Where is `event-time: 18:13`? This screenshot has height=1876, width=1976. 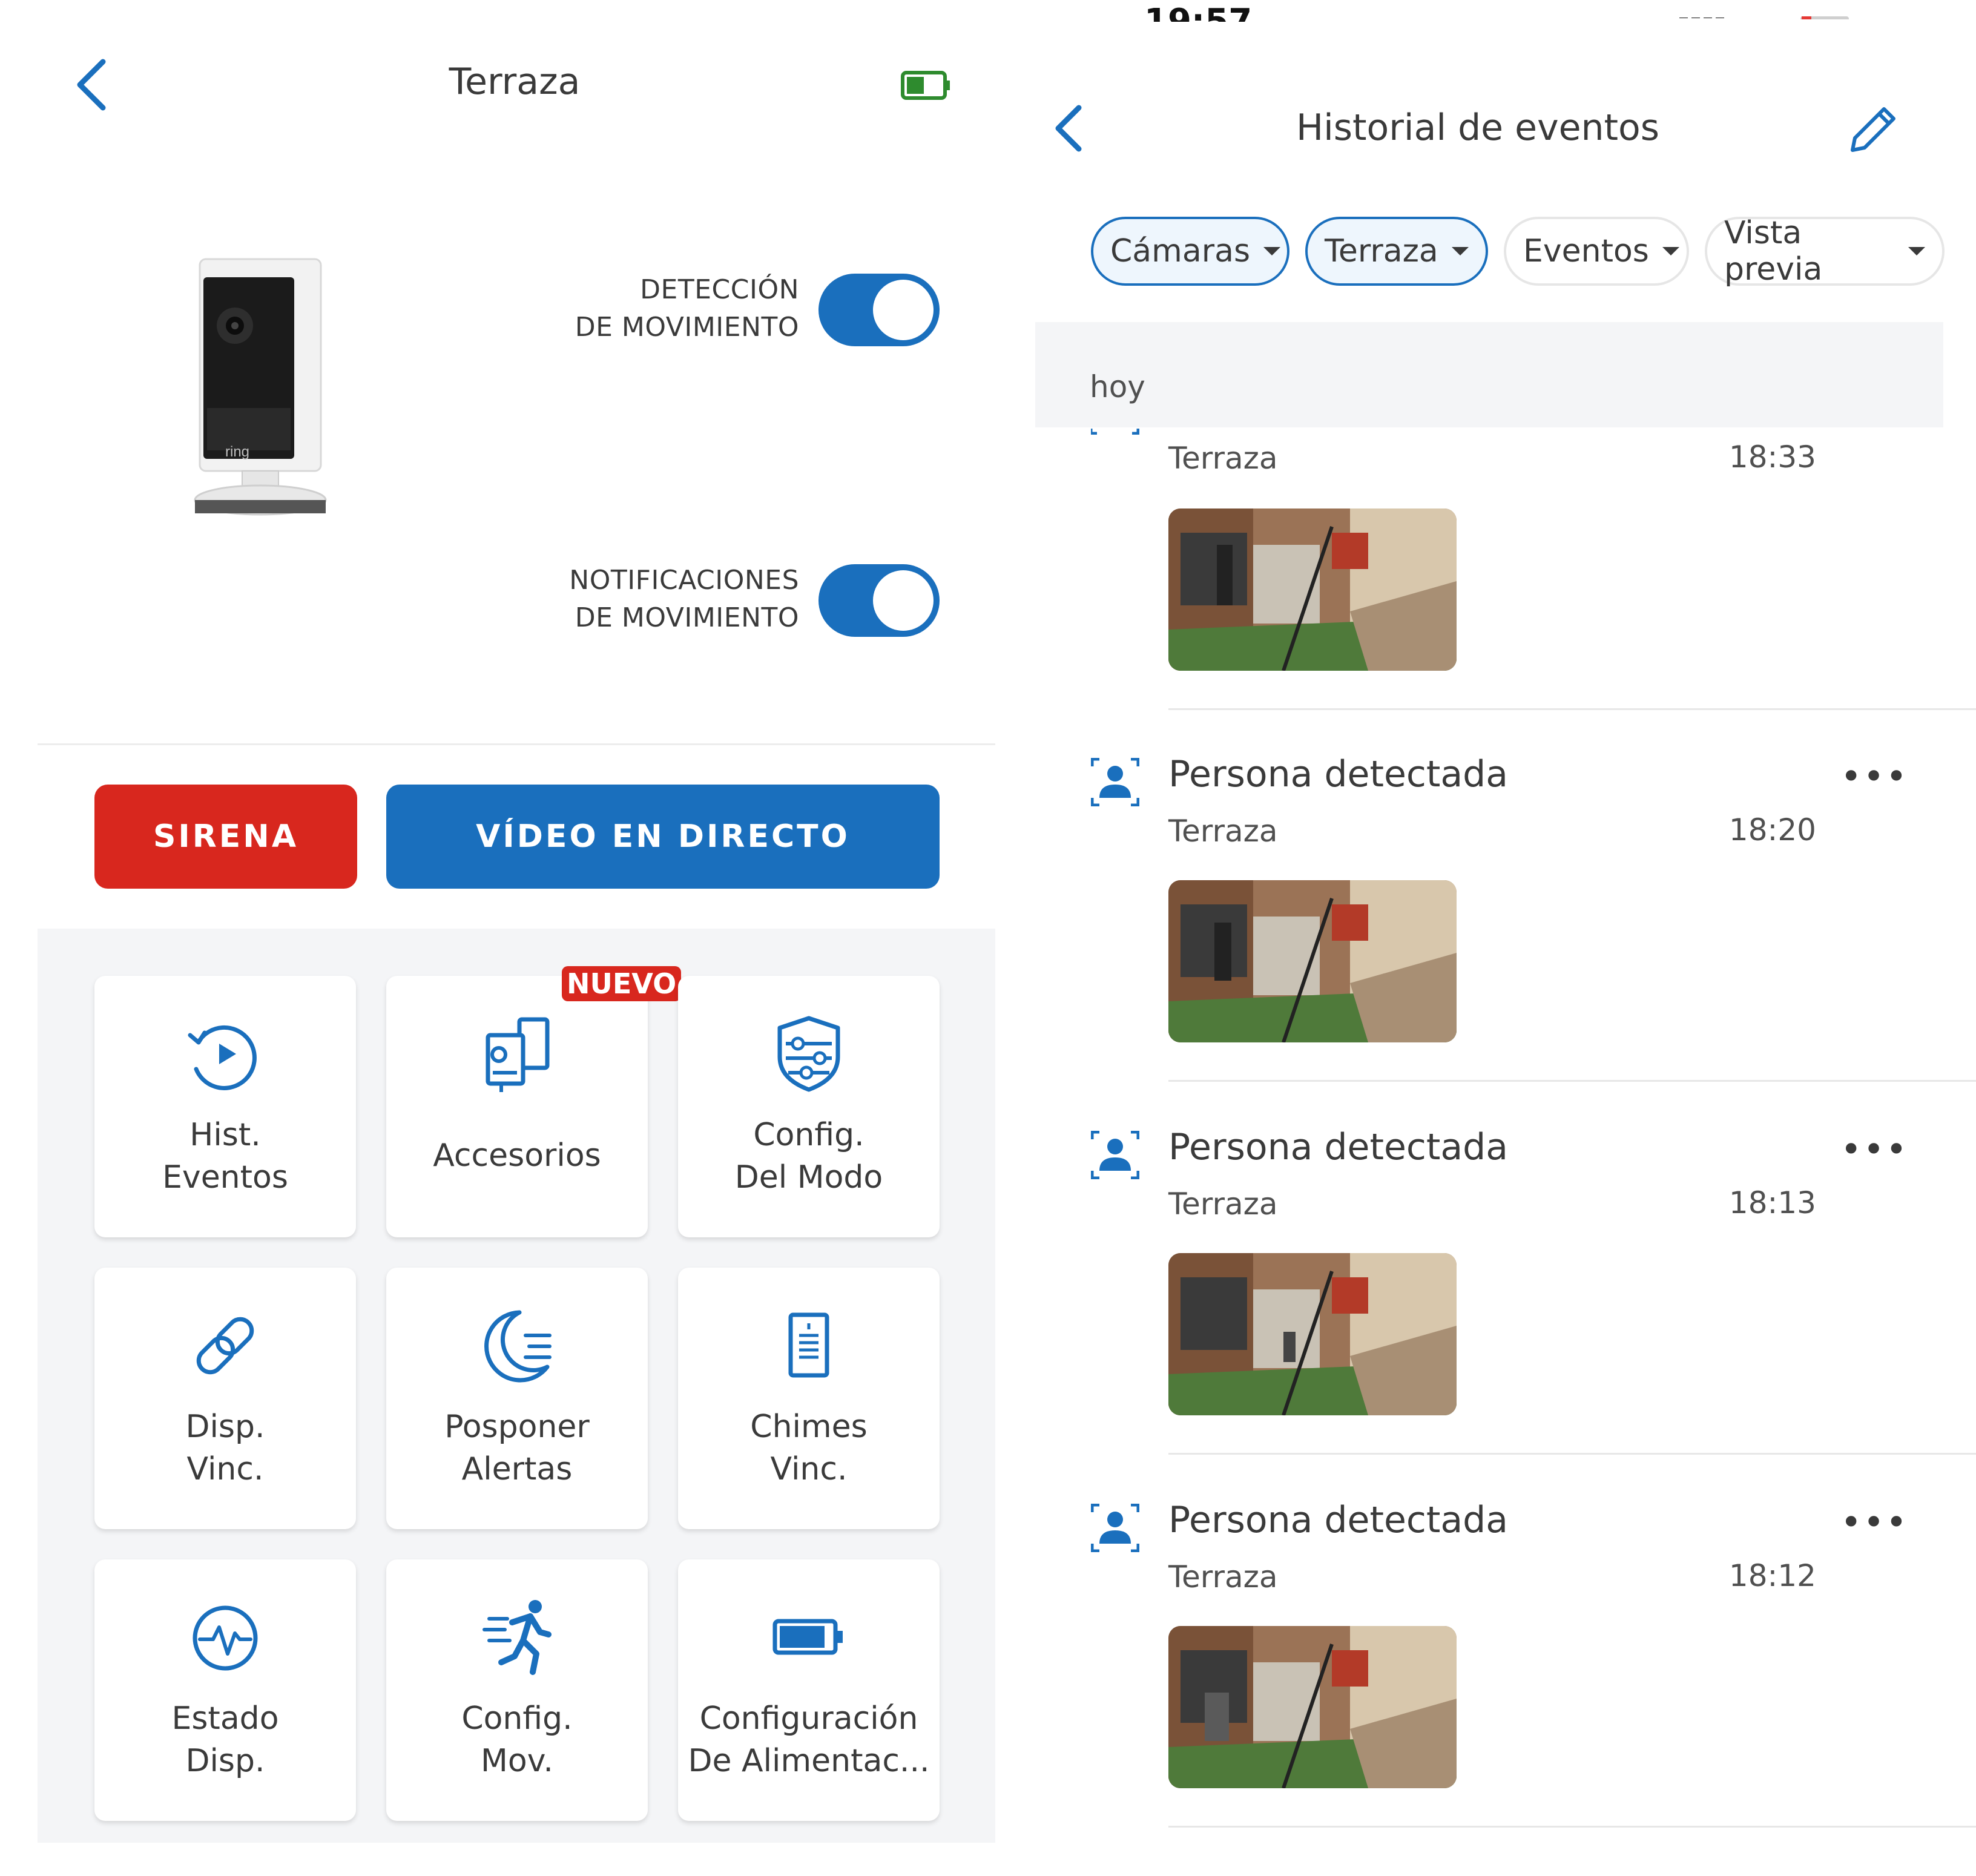
event-time: 18:13 is located at coordinates (1772, 1202).